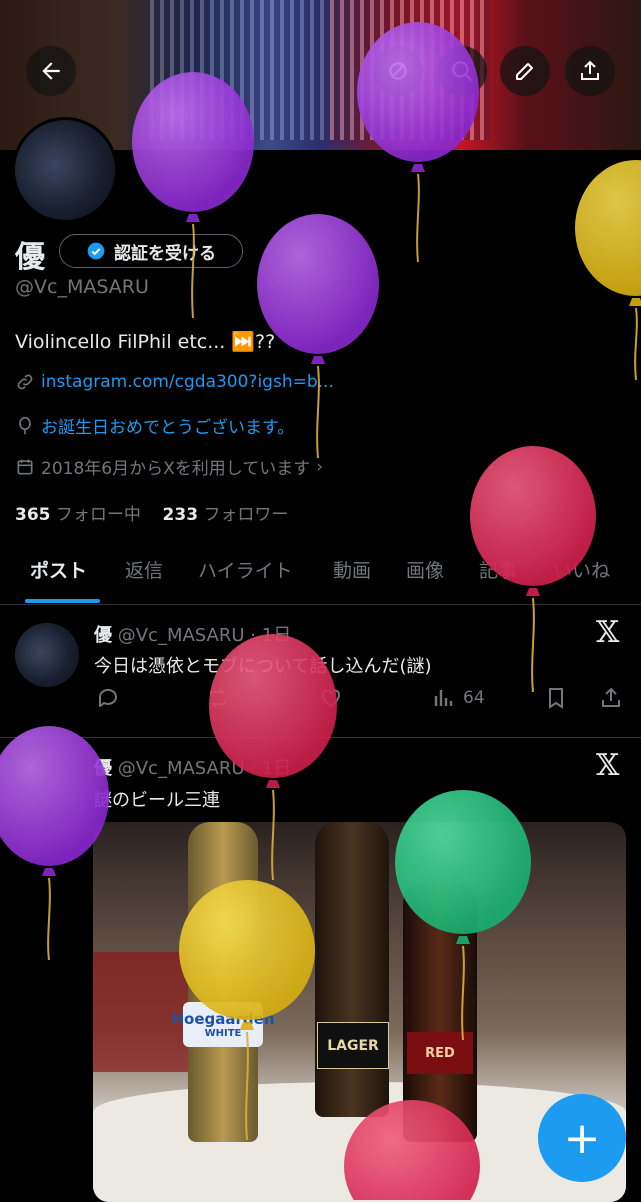  I want to click on tab-likes: いいね, so click(581, 569).